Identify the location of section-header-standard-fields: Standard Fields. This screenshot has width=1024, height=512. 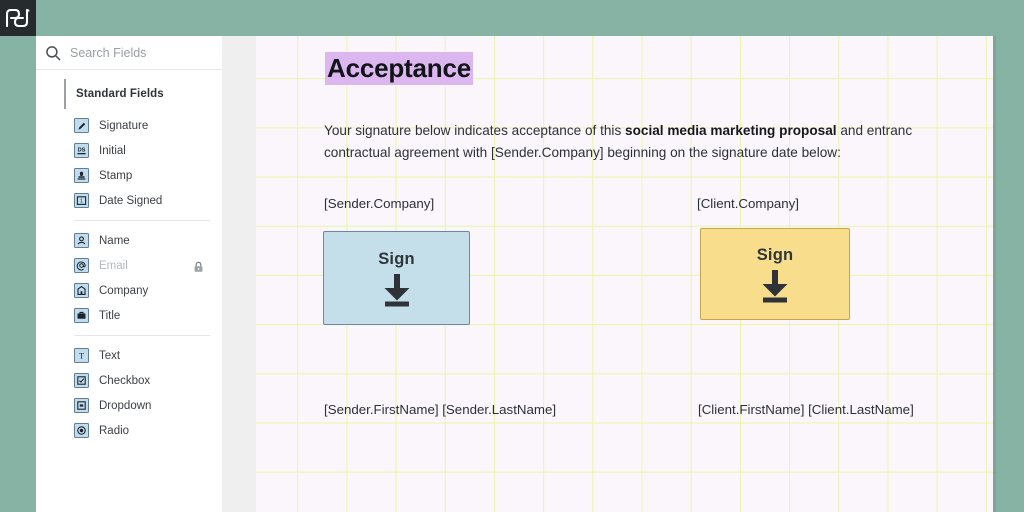
(143, 94).